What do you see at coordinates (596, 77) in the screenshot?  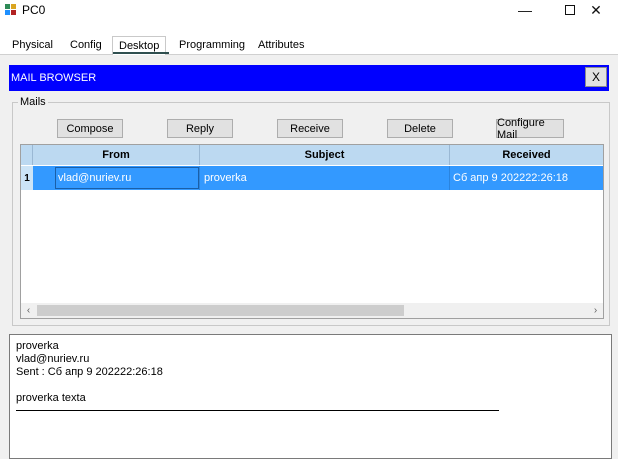 I see `close-mail-browser-button: X` at bounding box center [596, 77].